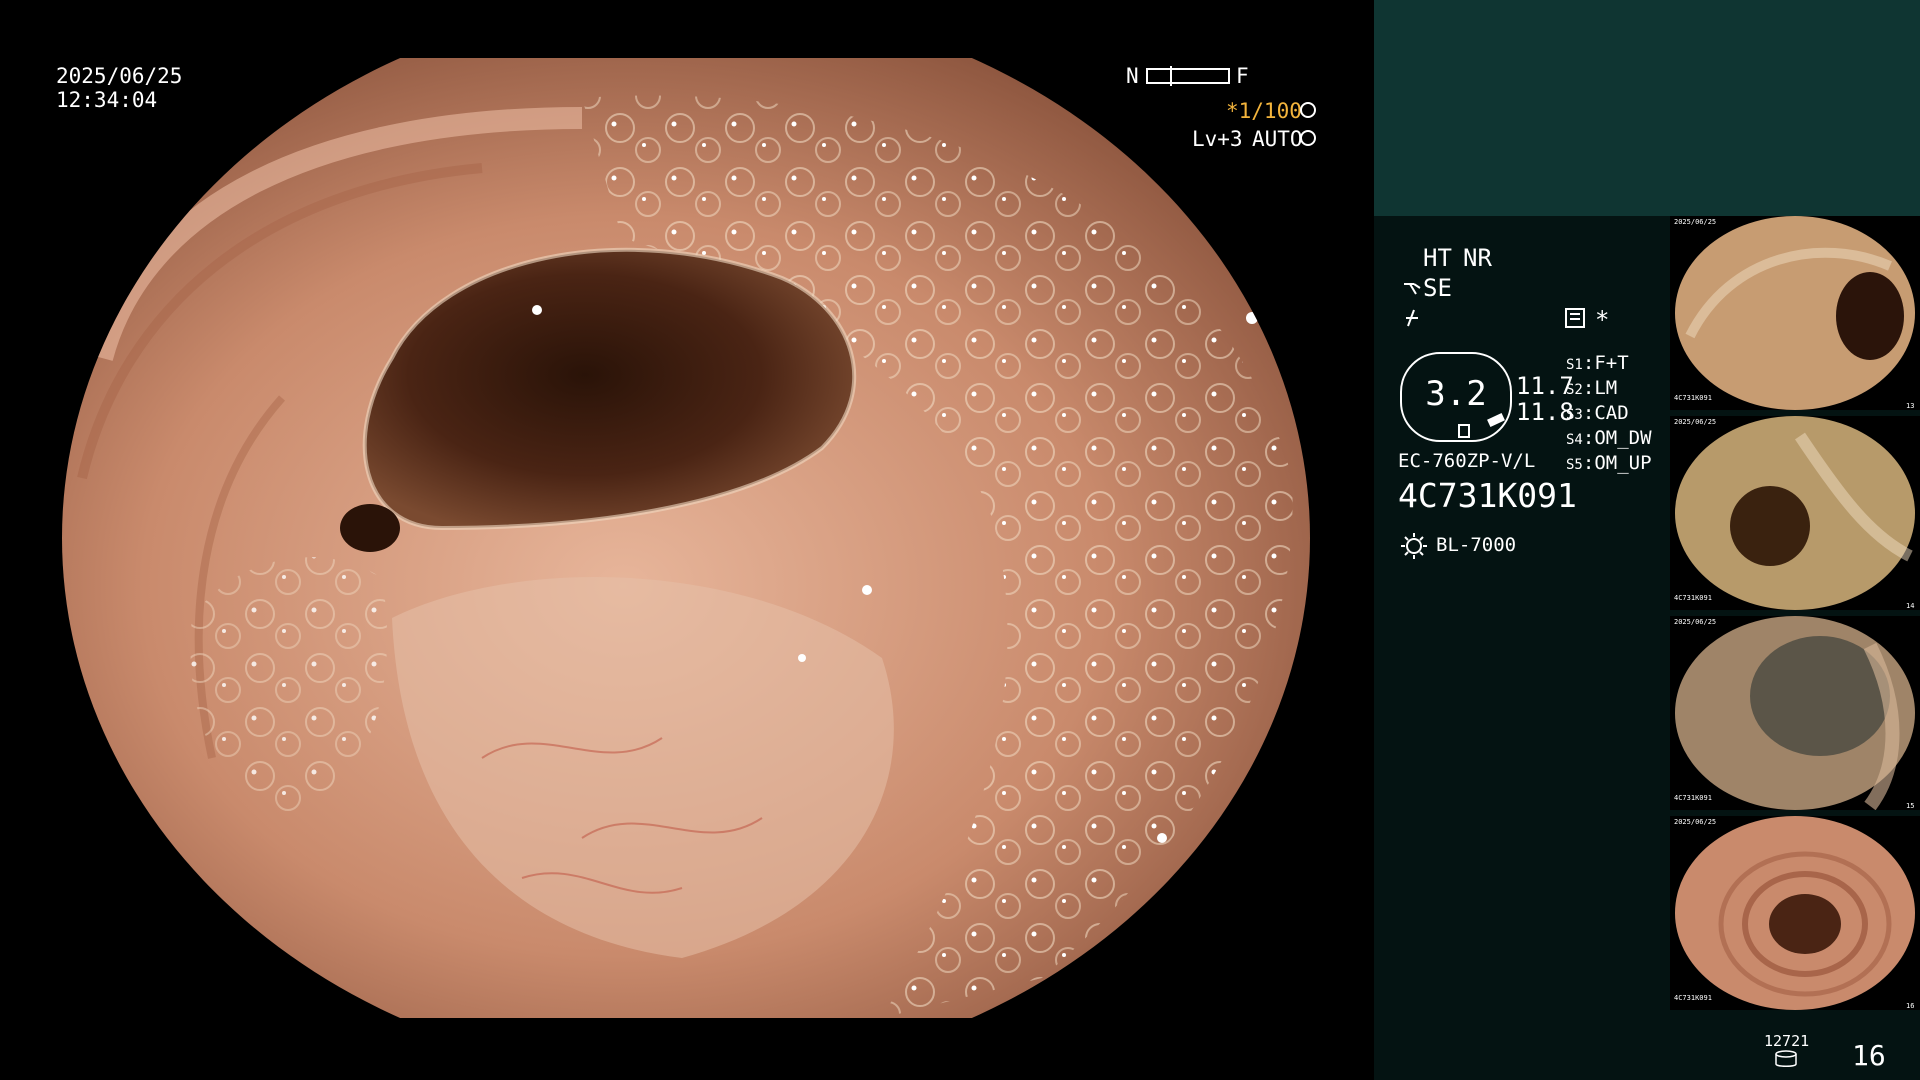 The width and height of the screenshot is (1920, 1080). Describe the element at coordinates (1496, 420) in the screenshot. I see `zoom-pointer-icon` at that location.